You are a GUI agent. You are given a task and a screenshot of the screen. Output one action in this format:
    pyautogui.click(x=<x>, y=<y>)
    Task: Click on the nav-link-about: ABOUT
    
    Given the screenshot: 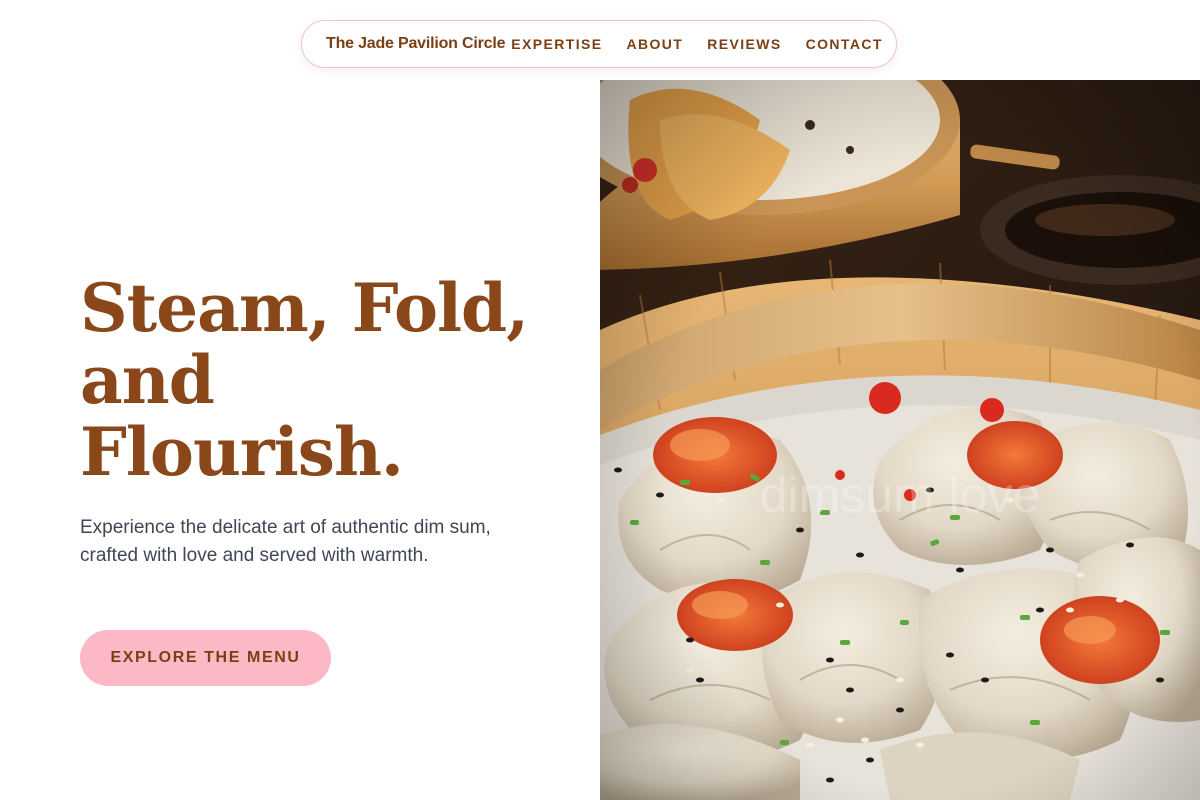 What is the action you would take?
    pyautogui.click(x=654, y=44)
    